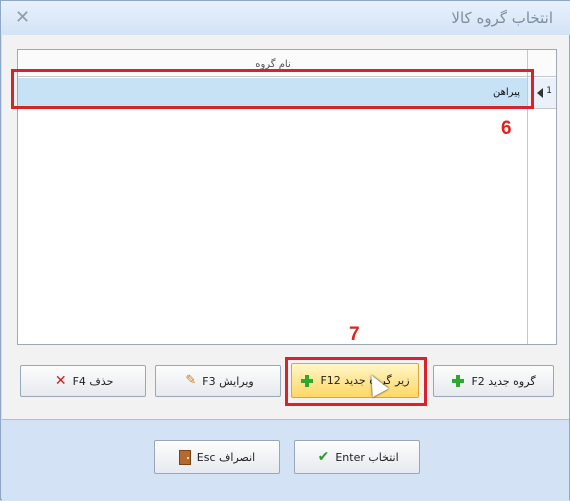 Image resolution: width=570 pixels, height=501 pixels. Describe the element at coordinates (506, 128) in the screenshot. I see `row-marker-label: 6` at that location.